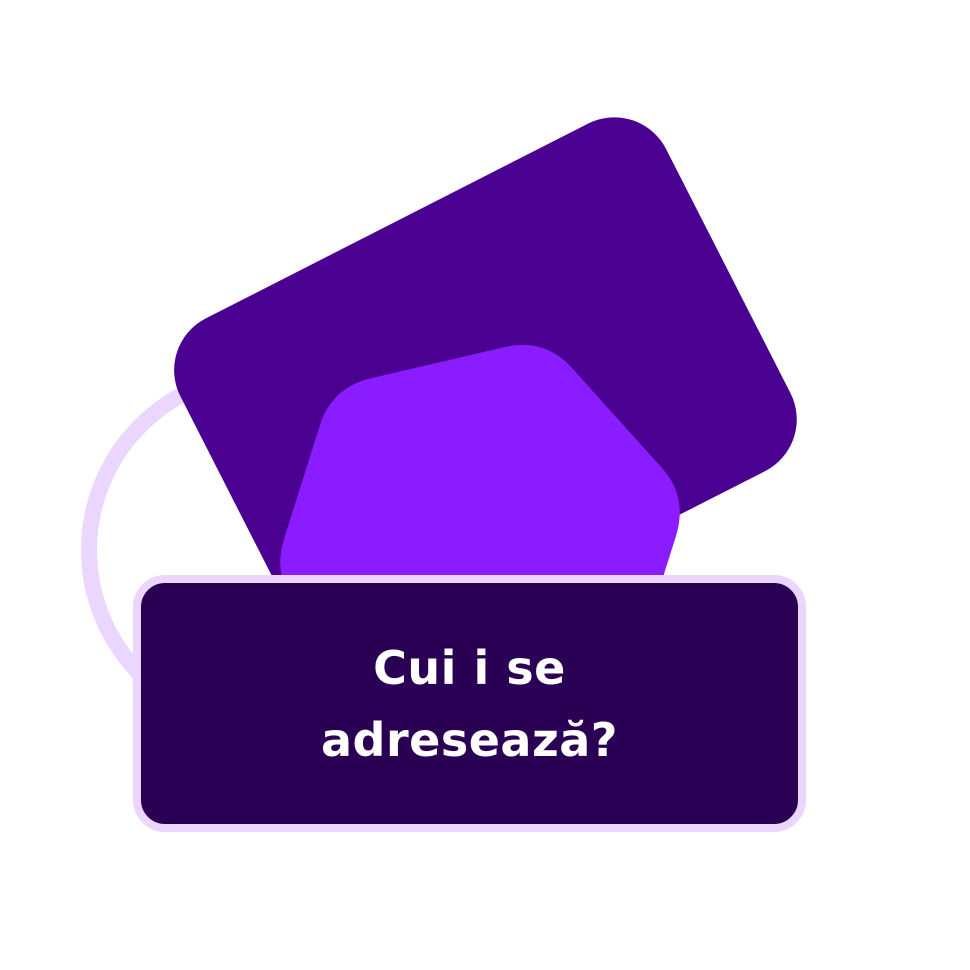 Image resolution: width=970 pixels, height=970 pixels. I want to click on heading-text: Cui i se adresează?, so click(469, 704).